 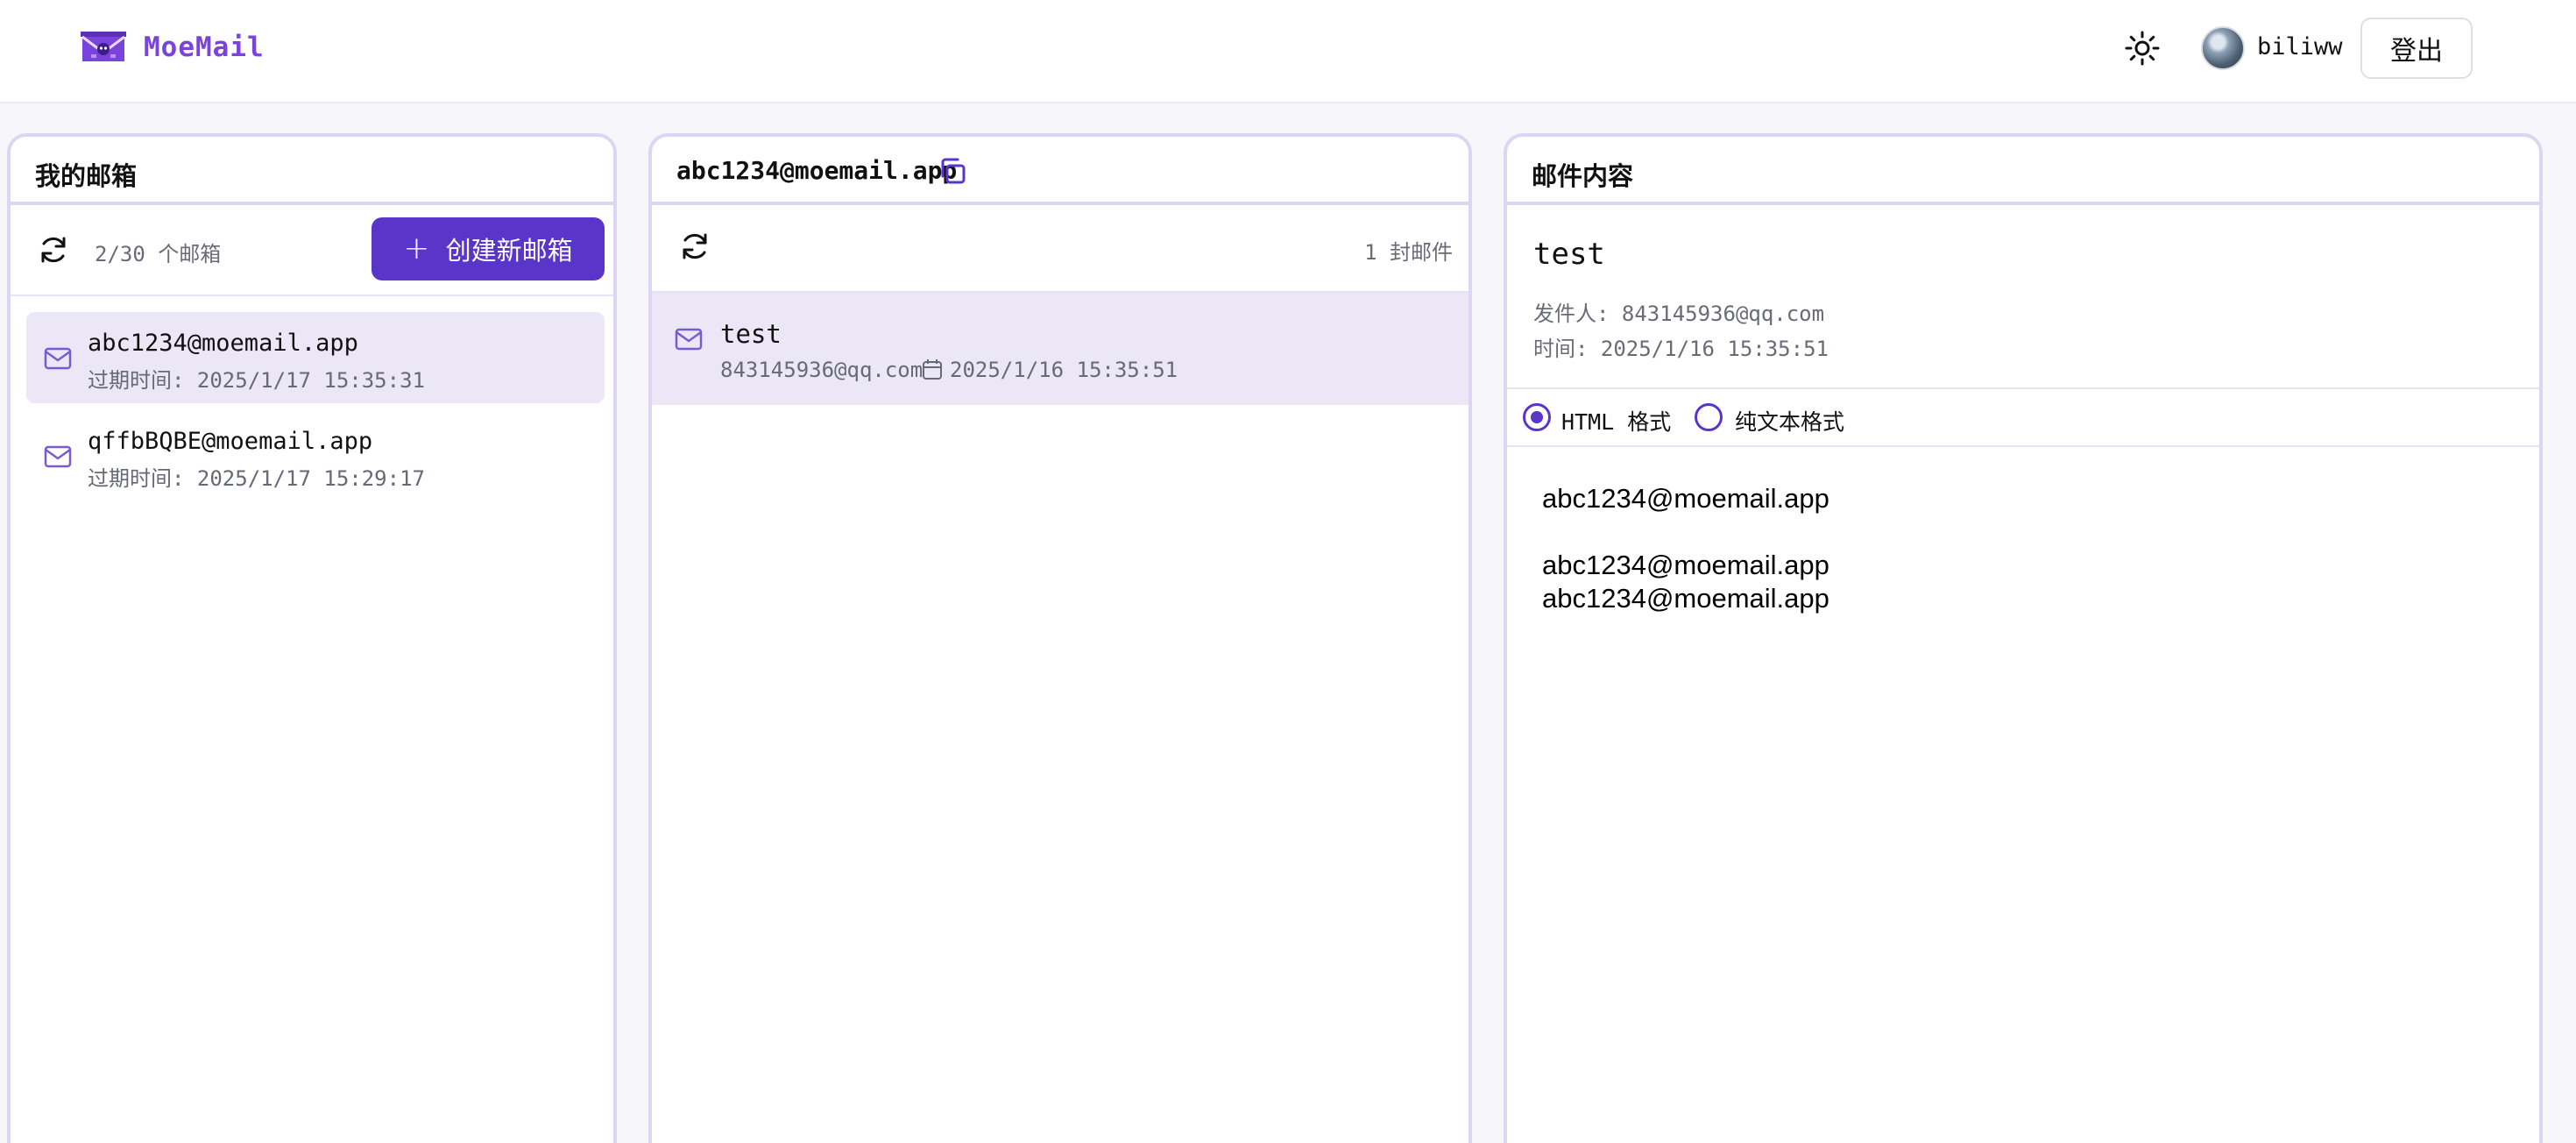 I want to click on mailbox-expiry: 过期时间: 2025/1/17 15:35:31, so click(x=256, y=380).